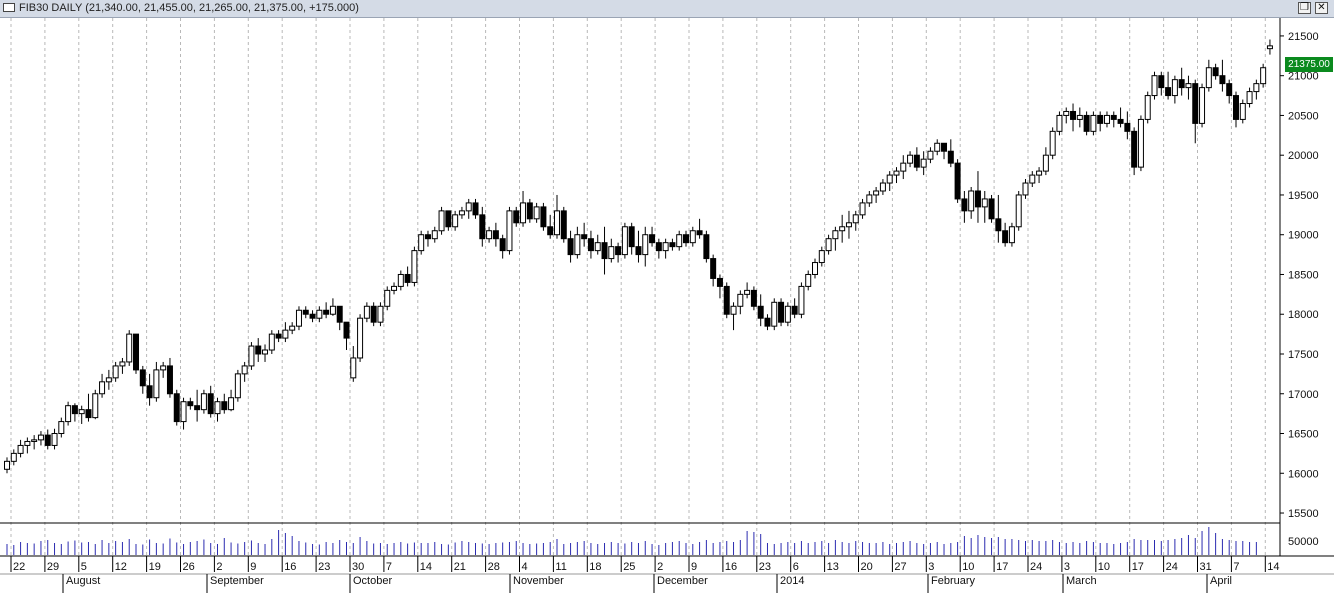  Describe the element at coordinates (1273, 567) in the screenshot. I see `time-tick-label: 14` at that location.